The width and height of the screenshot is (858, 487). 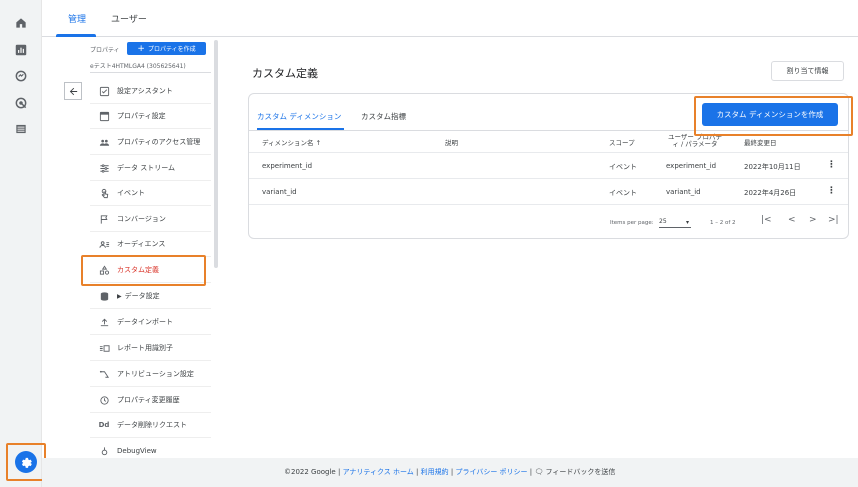 What do you see at coordinates (131, 193) in the screenshot?
I see `nav-item-label: イベント` at bounding box center [131, 193].